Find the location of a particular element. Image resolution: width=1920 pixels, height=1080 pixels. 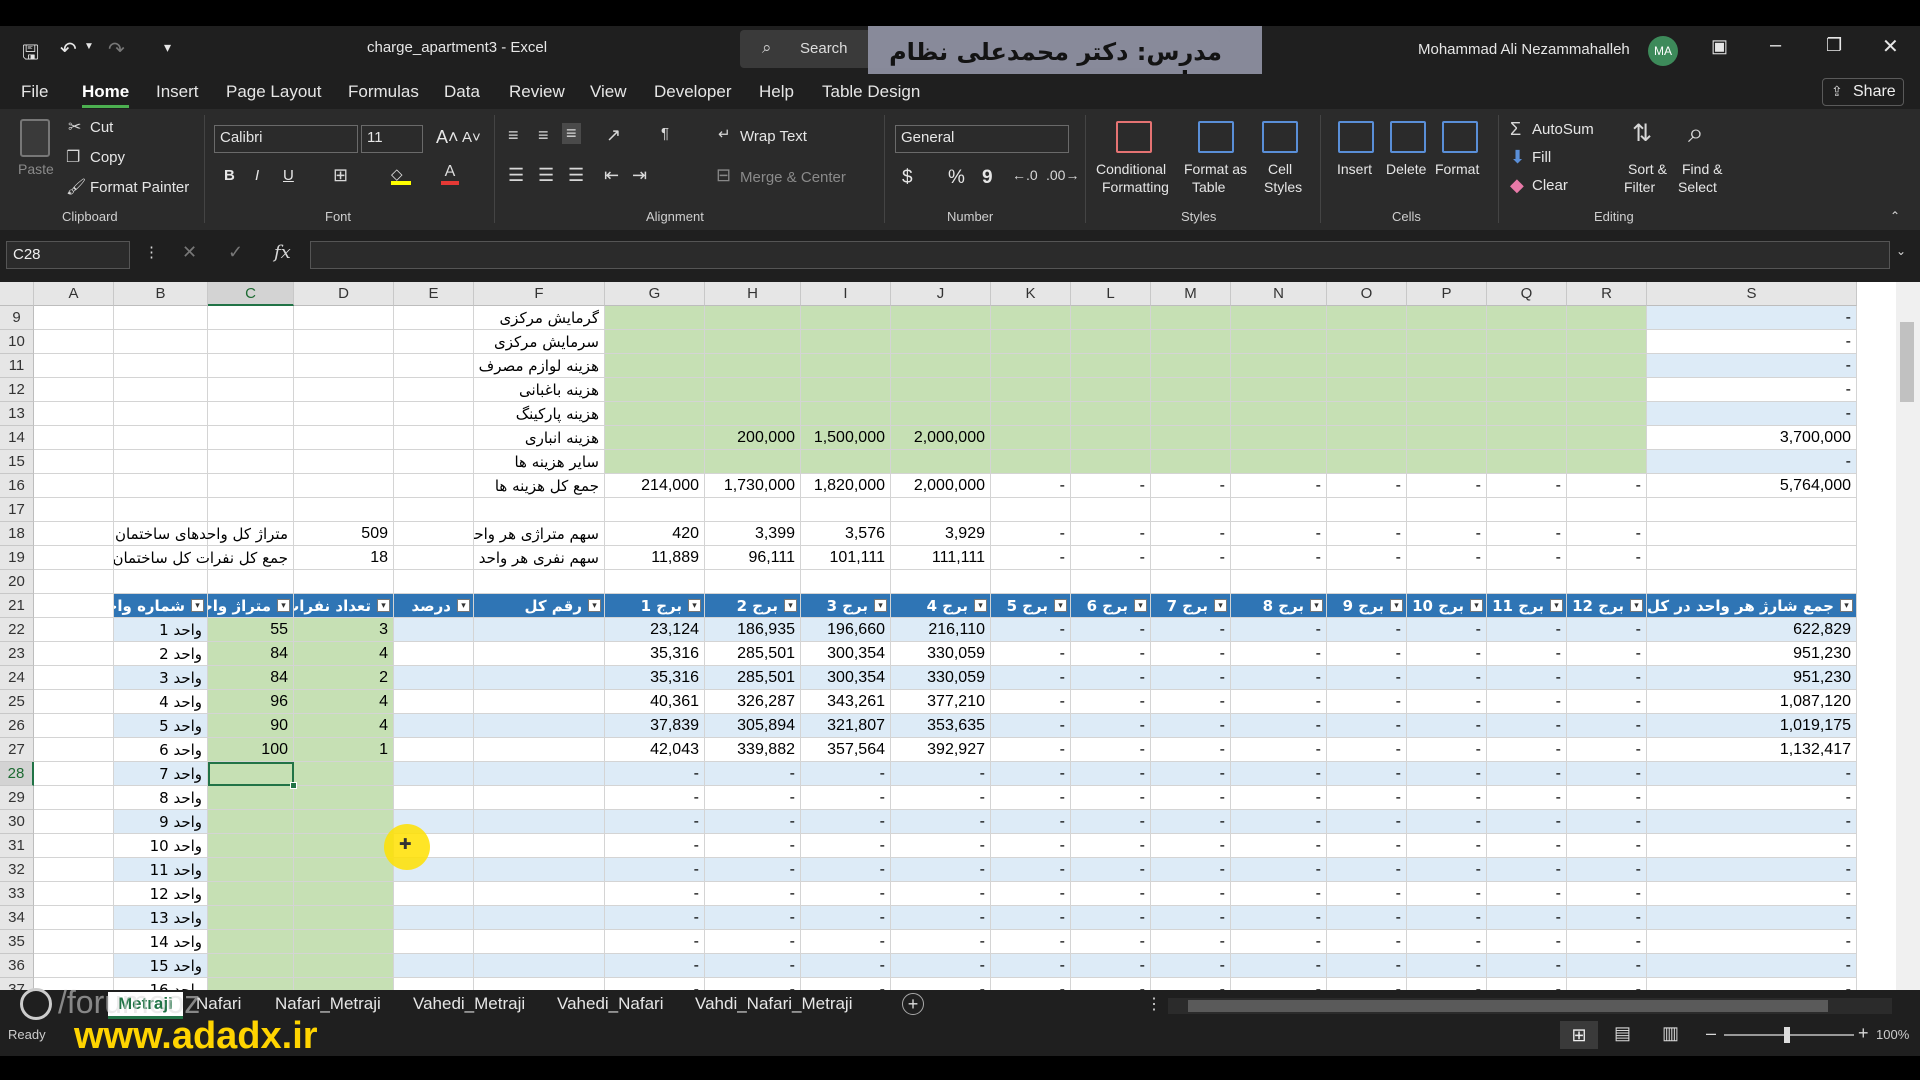

cost-sum-p: - is located at coordinates (1447, 486).